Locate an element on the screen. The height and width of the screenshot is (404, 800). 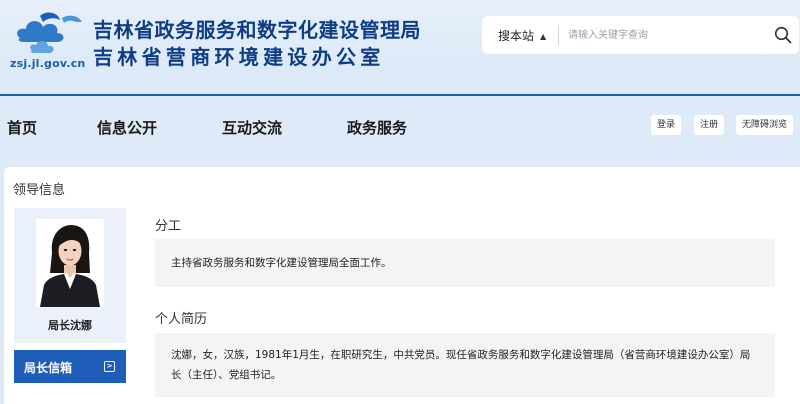
register-button: 注册 is located at coordinates (709, 125).